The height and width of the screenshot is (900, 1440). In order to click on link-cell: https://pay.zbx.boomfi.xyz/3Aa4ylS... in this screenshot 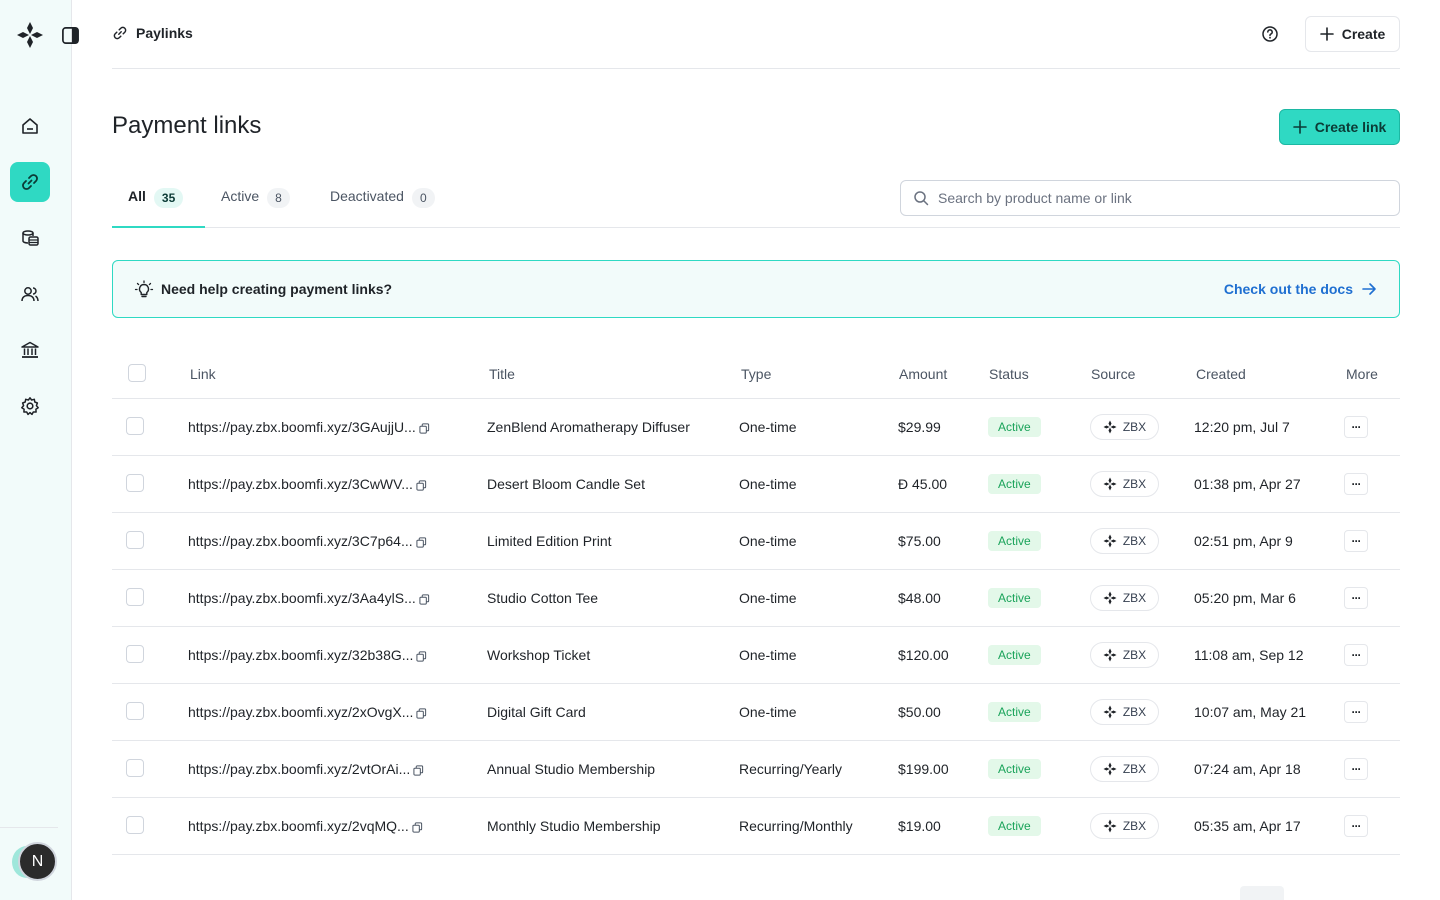, I will do `click(309, 598)`.